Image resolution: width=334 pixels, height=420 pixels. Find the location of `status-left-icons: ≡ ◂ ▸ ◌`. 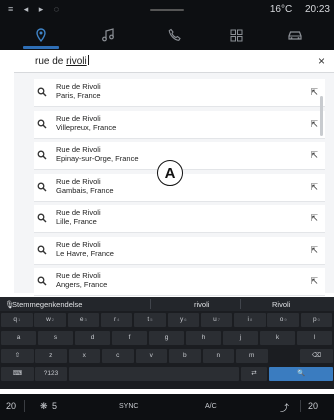

status-left-icons: ≡ ◂ ▸ ◌ is located at coordinates (36, 9).